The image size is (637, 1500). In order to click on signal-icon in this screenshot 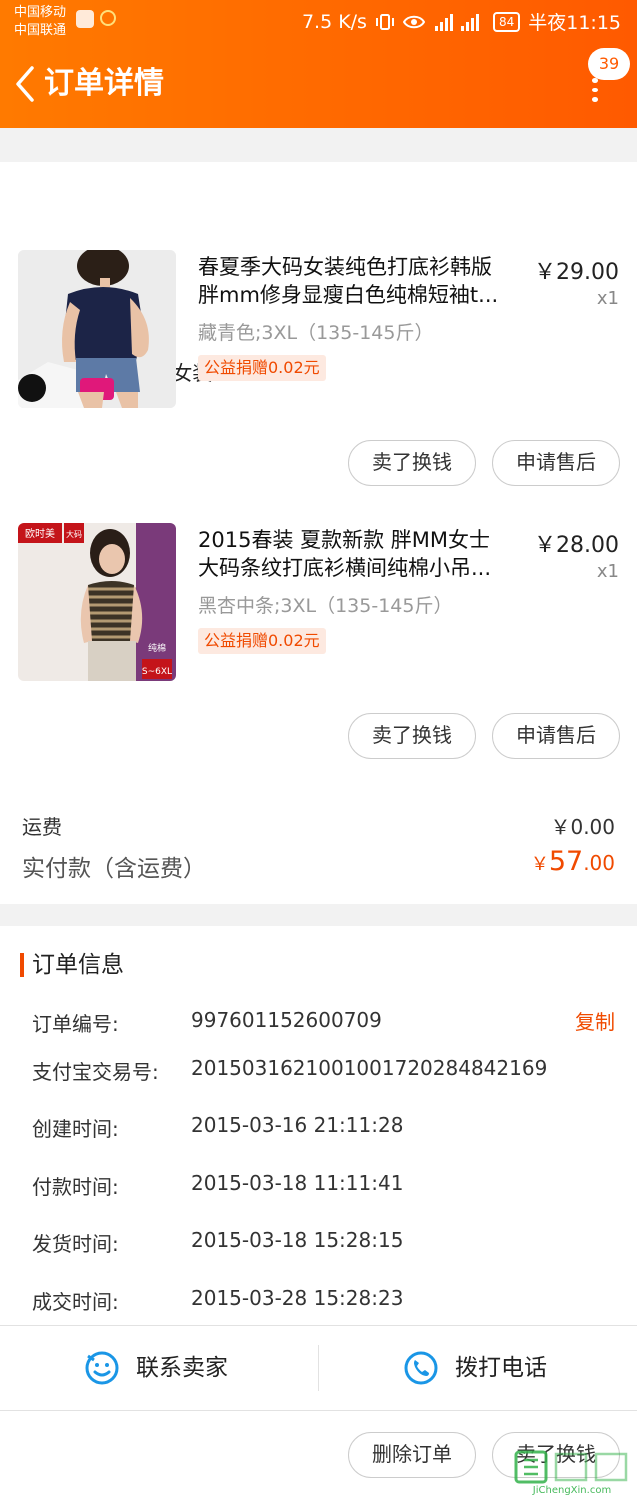, I will do `click(456, 22)`.